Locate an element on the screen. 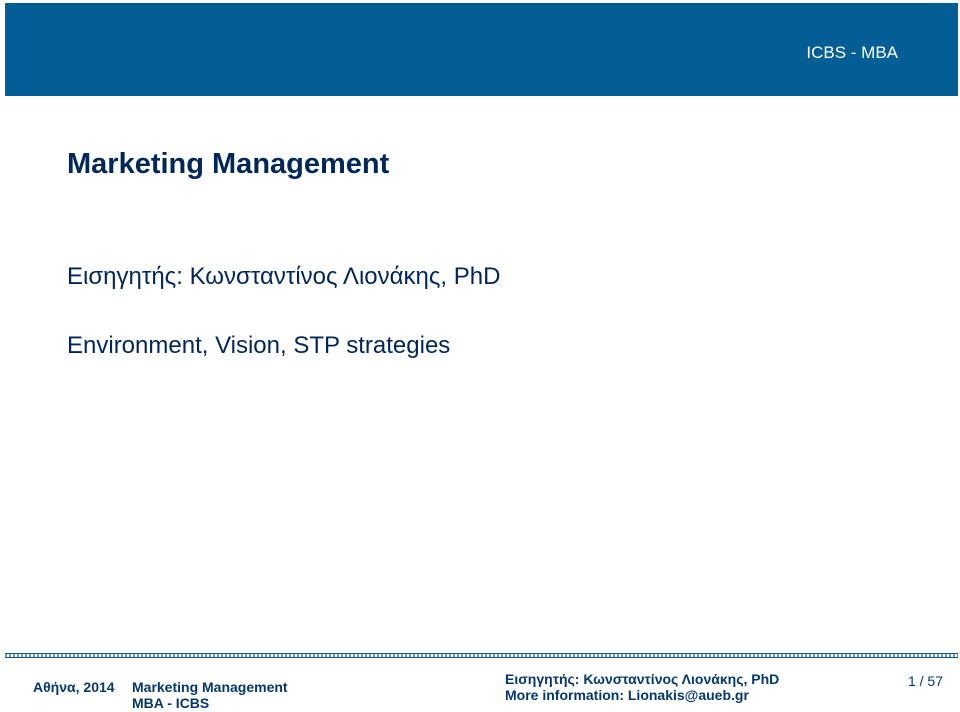 This screenshot has width=960, height=712. footer-contact: More information: Lionakis@aueb.gr is located at coordinates (627, 695).